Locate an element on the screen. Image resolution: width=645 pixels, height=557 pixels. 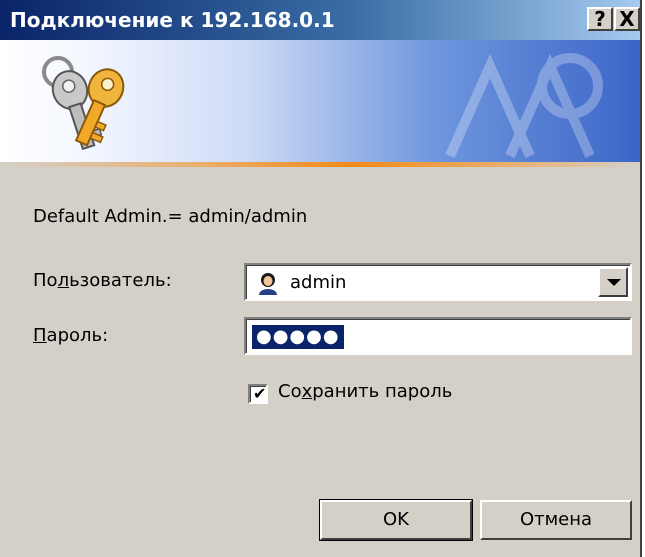
checkmark-icon: ✔ is located at coordinates (260, 393).